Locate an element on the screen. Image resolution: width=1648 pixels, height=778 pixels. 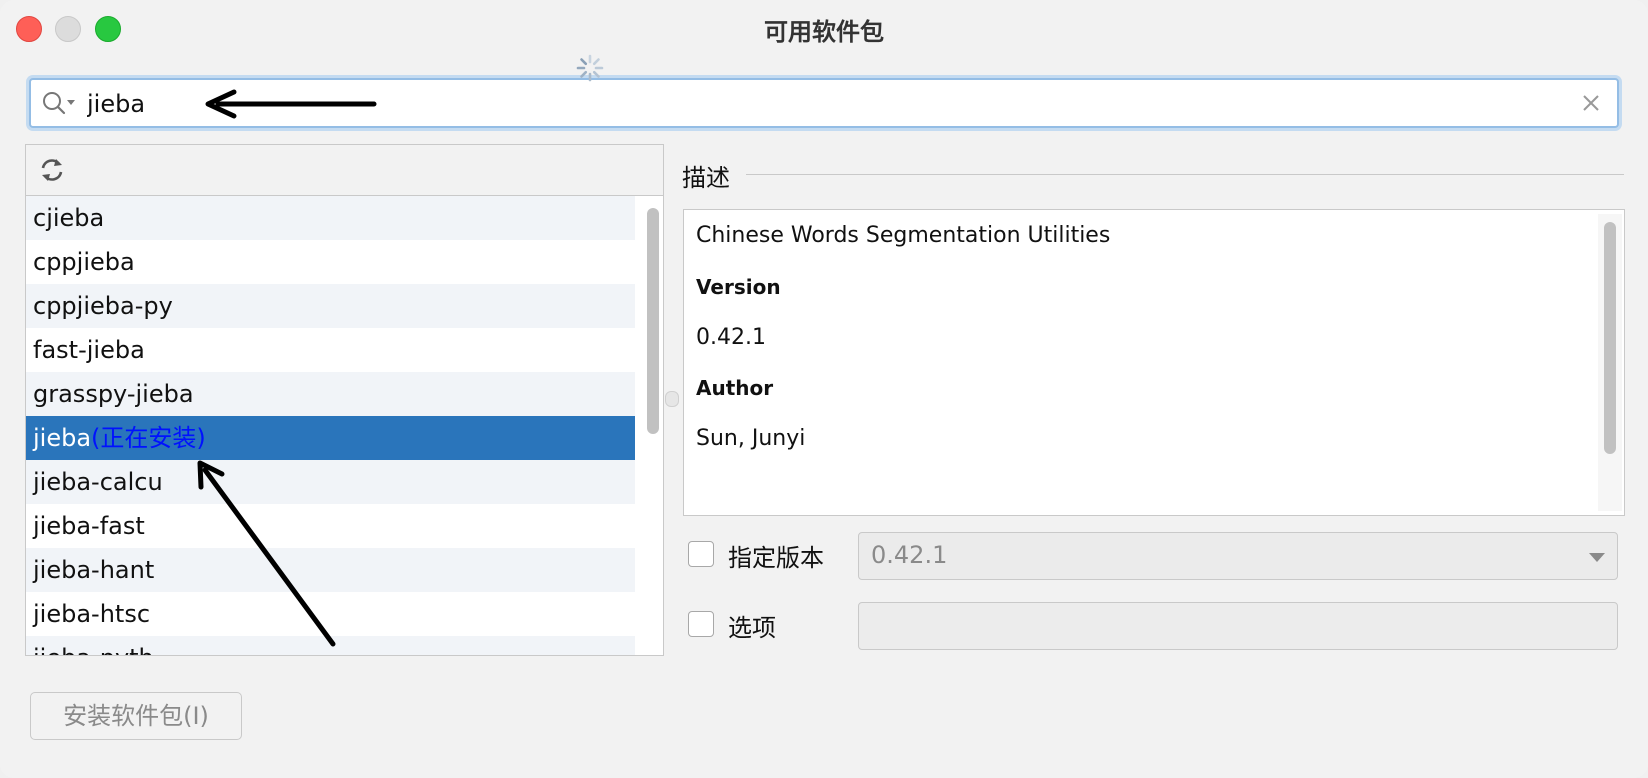
install-status: (正在安装) is located at coordinates (148, 438).